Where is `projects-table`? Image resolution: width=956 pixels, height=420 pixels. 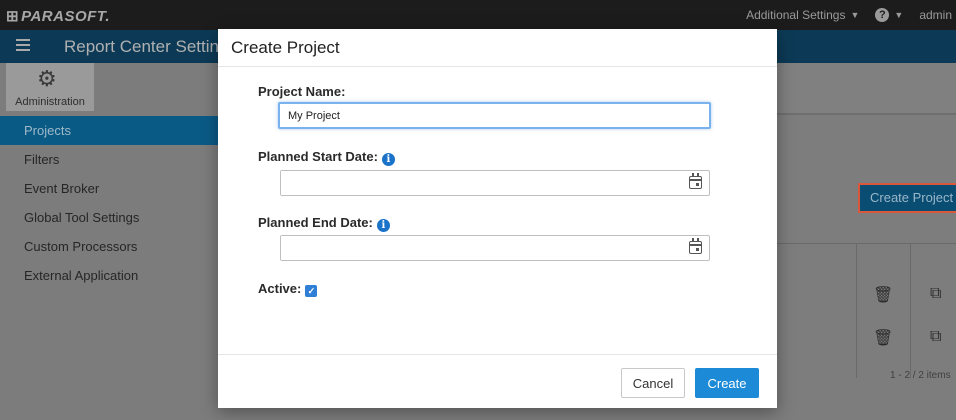
projects-table is located at coordinates (852, 313).